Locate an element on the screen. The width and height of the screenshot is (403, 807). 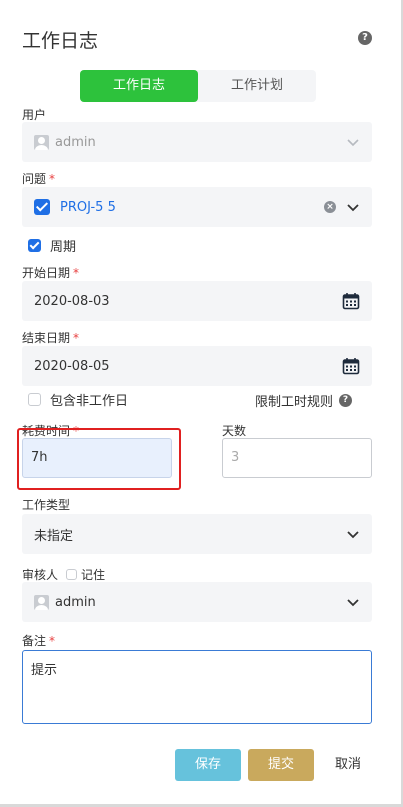
period-checkbox is located at coordinates (34, 245).